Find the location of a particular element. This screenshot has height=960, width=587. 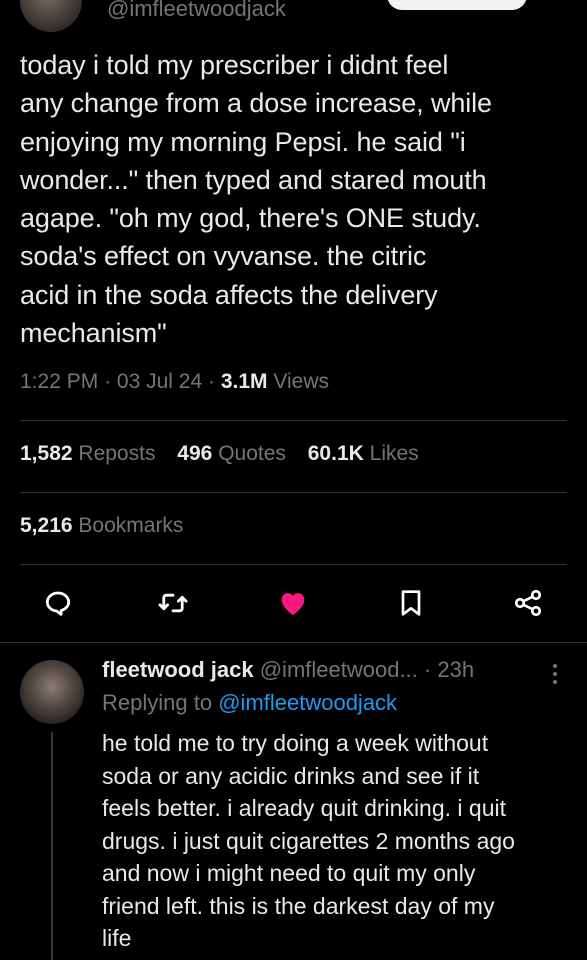

more-vertical-icon is located at coordinates (555, 674).